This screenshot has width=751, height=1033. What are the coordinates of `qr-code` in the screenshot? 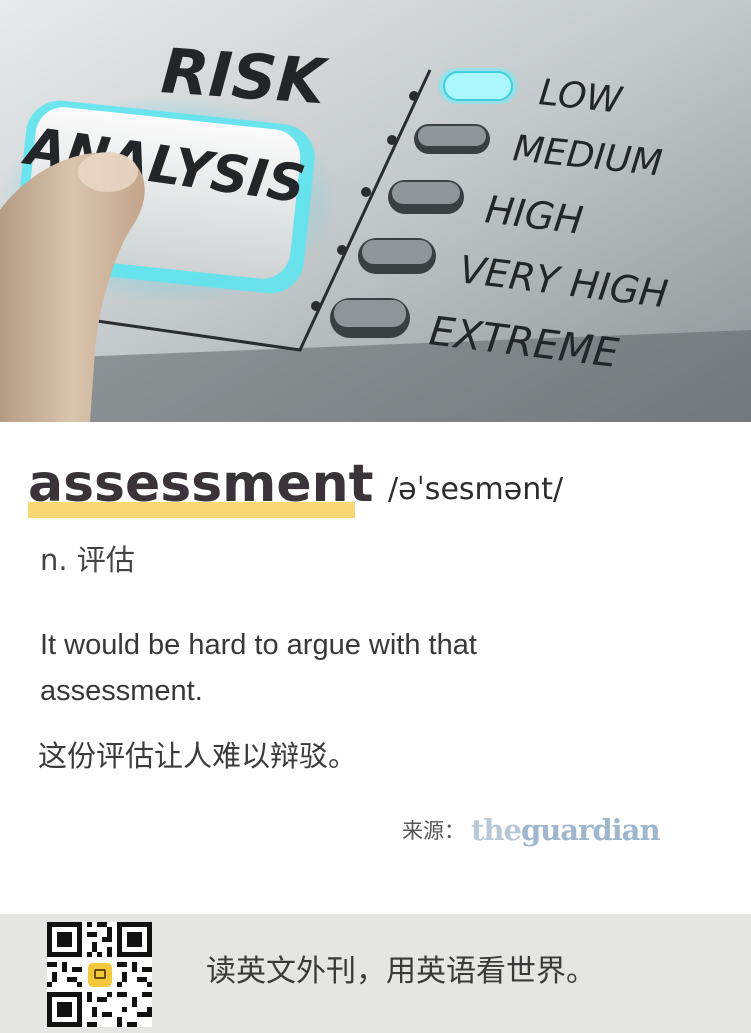 It's located at (99, 974).